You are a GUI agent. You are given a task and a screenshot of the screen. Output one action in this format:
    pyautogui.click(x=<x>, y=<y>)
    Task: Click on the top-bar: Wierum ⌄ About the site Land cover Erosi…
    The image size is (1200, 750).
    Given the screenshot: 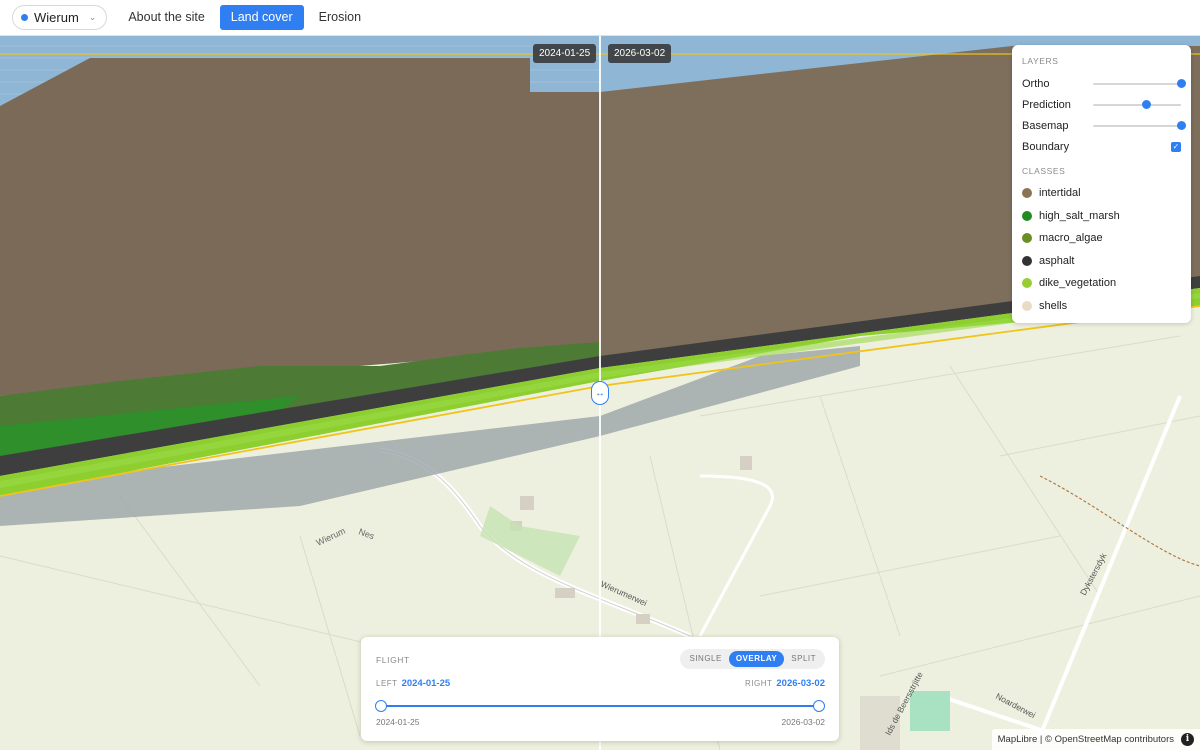 What is the action you would take?
    pyautogui.click(x=600, y=18)
    